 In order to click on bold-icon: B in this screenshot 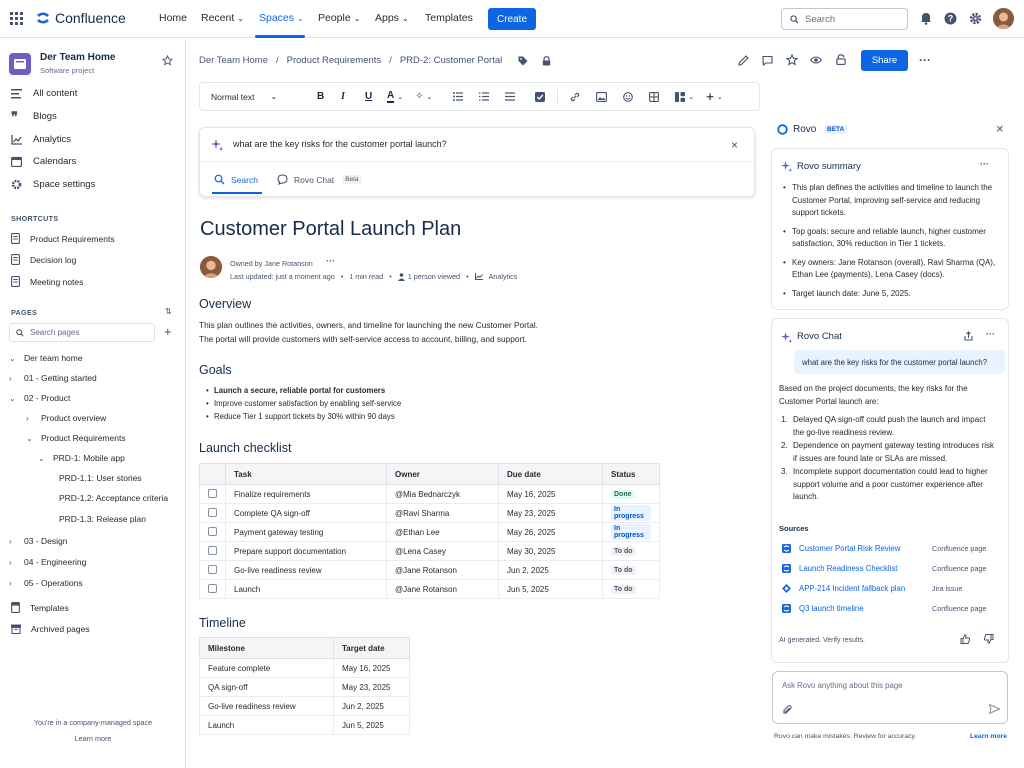, I will do `click(322, 96)`.